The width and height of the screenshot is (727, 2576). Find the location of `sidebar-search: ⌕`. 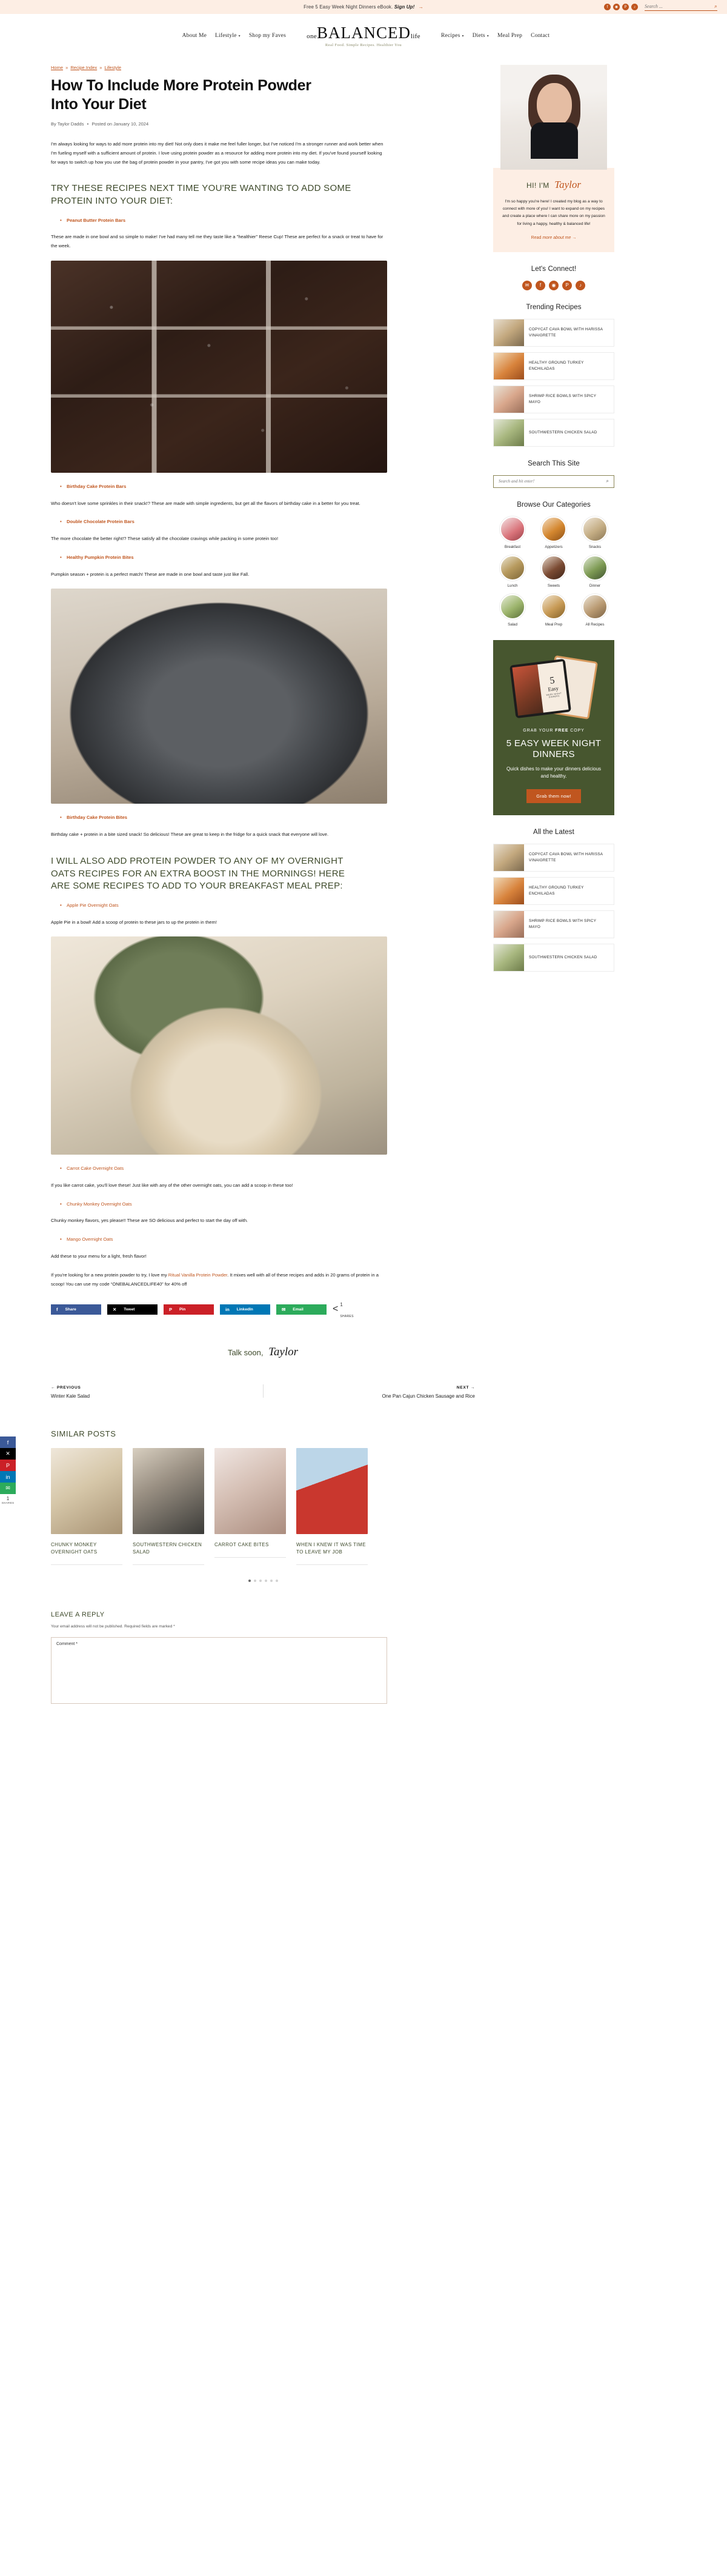

sidebar-search: ⌕ is located at coordinates (553, 481).